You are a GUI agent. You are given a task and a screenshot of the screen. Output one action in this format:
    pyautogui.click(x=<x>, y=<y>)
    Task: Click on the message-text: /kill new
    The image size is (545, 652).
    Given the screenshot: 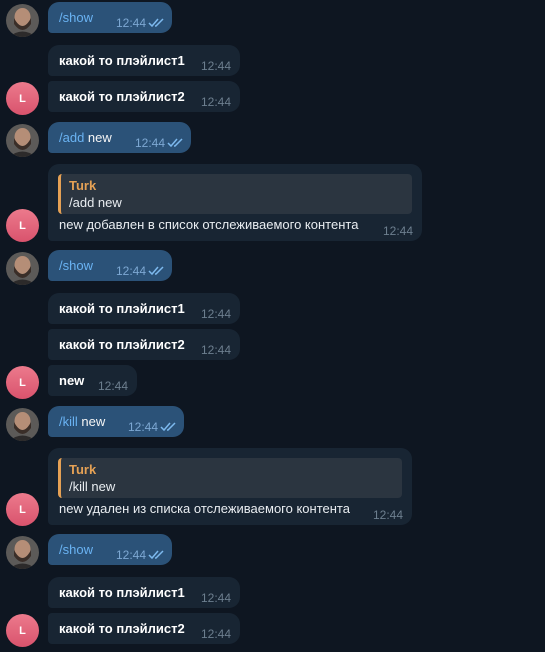 What is the action you would take?
    pyautogui.click(x=82, y=421)
    